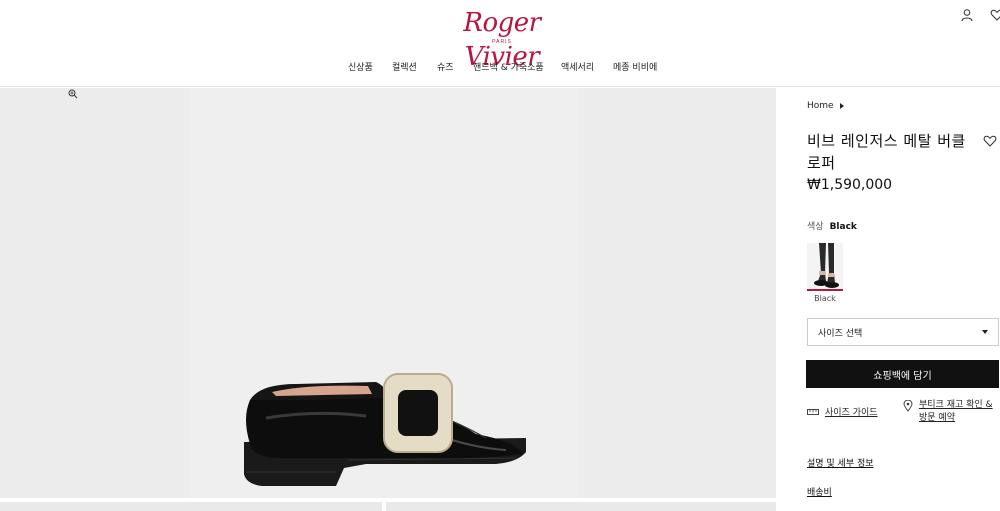 Image resolution: width=1000 pixels, height=511 pixels. What do you see at coordinates (903, 332) in the screenshot?
I see `size-select: 사이즈 선택` at bounding box center [903, 332].